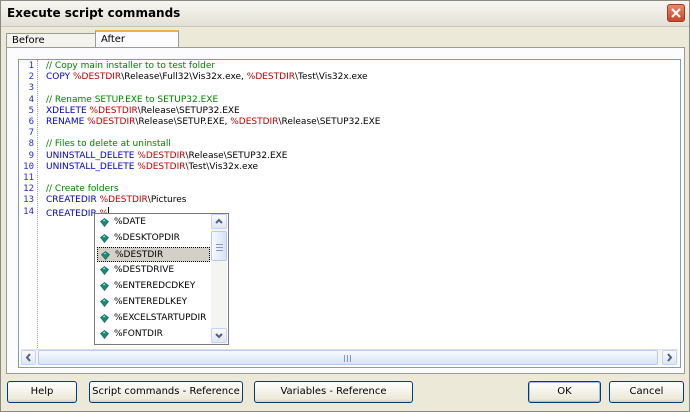 The width and height of the screenshot is (690, 412). I want to click on chevron-right-icon, so click(670, 357).